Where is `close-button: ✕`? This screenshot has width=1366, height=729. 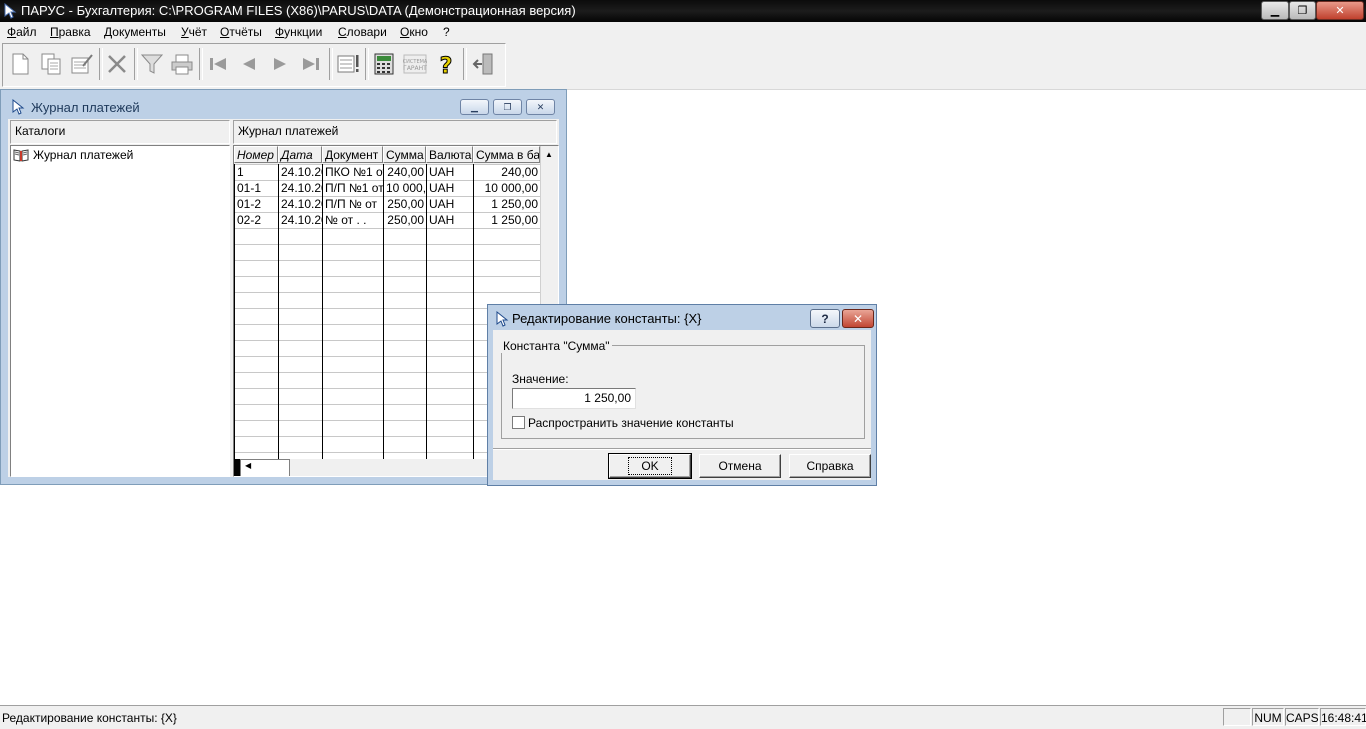
close-button: ✕ is located at coordinates (1340, 10).